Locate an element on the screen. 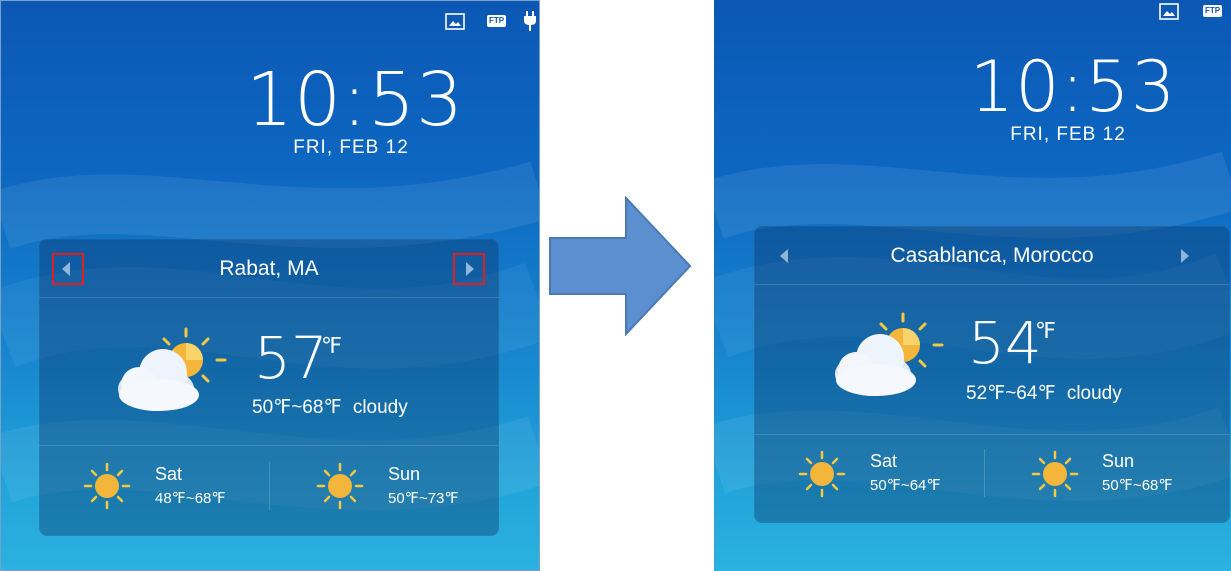 The image size is (1231, 571). weather-card-header: Rabat, MA is located at coordinates (269, 268).